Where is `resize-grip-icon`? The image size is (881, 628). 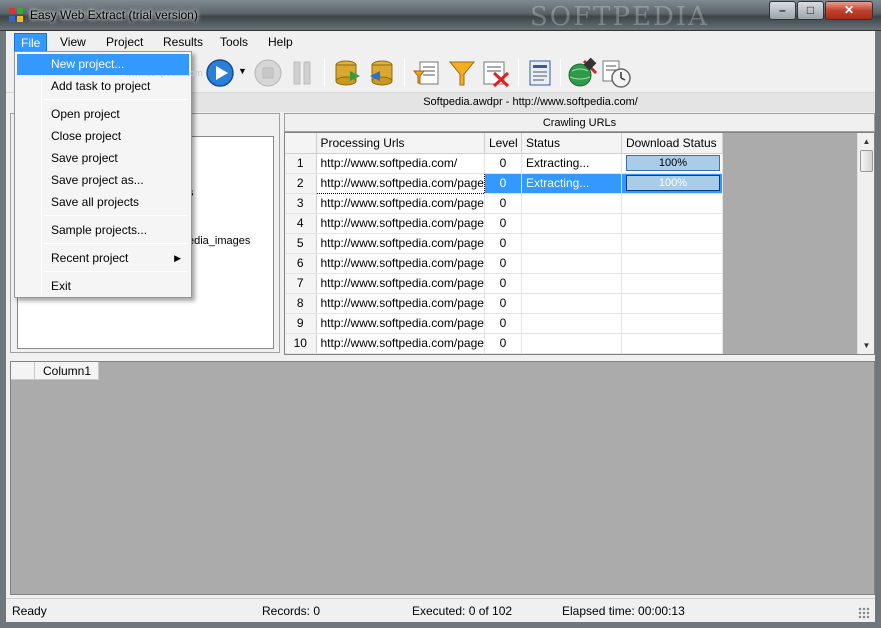
resize-grip-icon is located at coordinates (864, 613).